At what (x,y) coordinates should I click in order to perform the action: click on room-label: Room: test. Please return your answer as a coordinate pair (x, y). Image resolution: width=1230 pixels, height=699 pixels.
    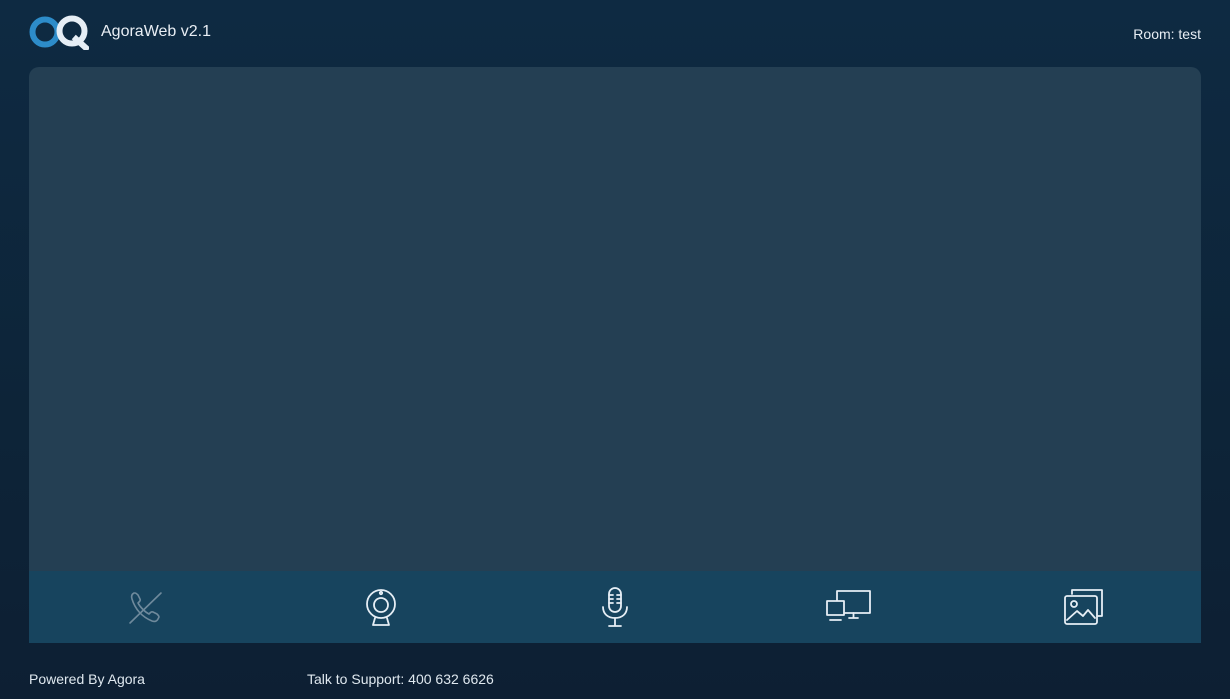
    Looking at the image, I should click on (1167, 34).